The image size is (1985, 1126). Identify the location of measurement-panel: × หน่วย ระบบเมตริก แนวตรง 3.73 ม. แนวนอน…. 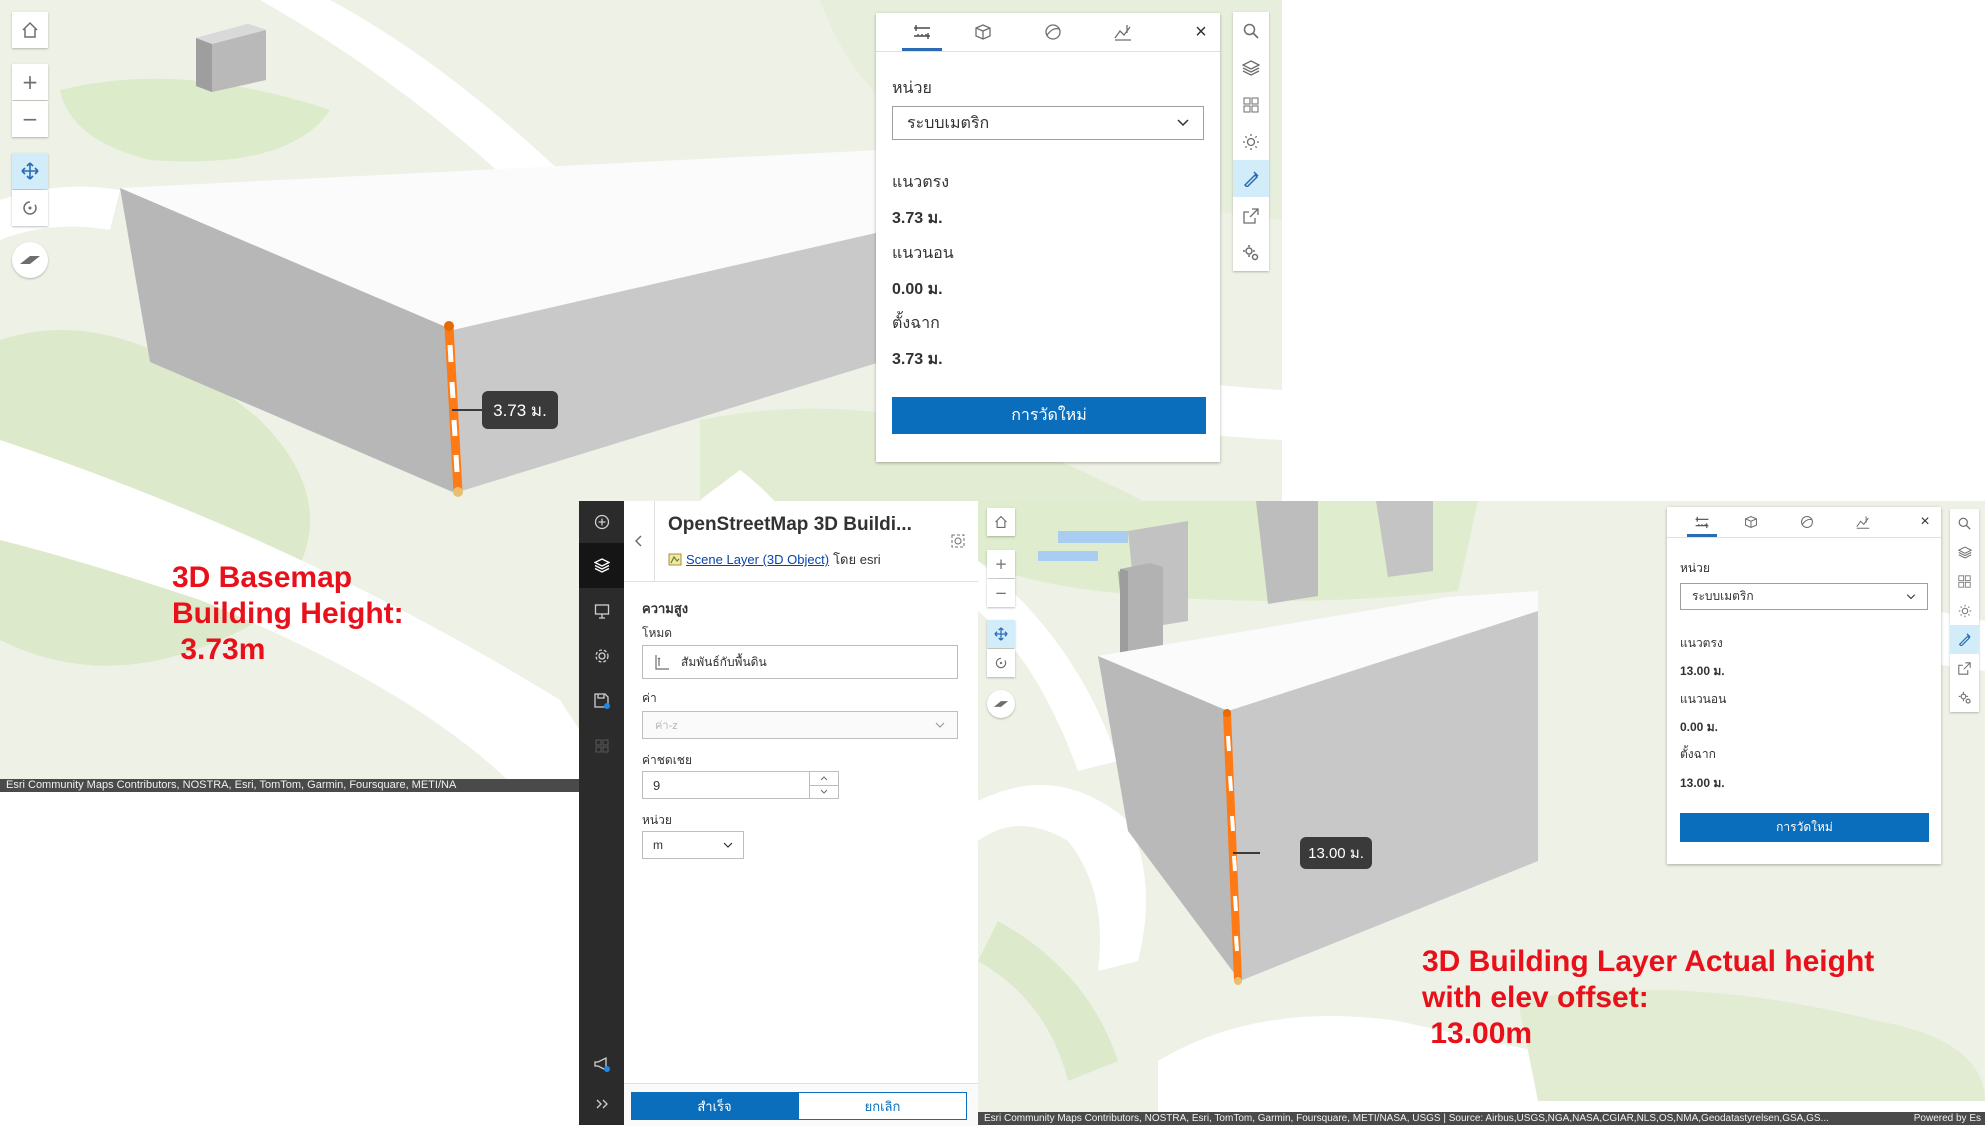
(1048, 237).